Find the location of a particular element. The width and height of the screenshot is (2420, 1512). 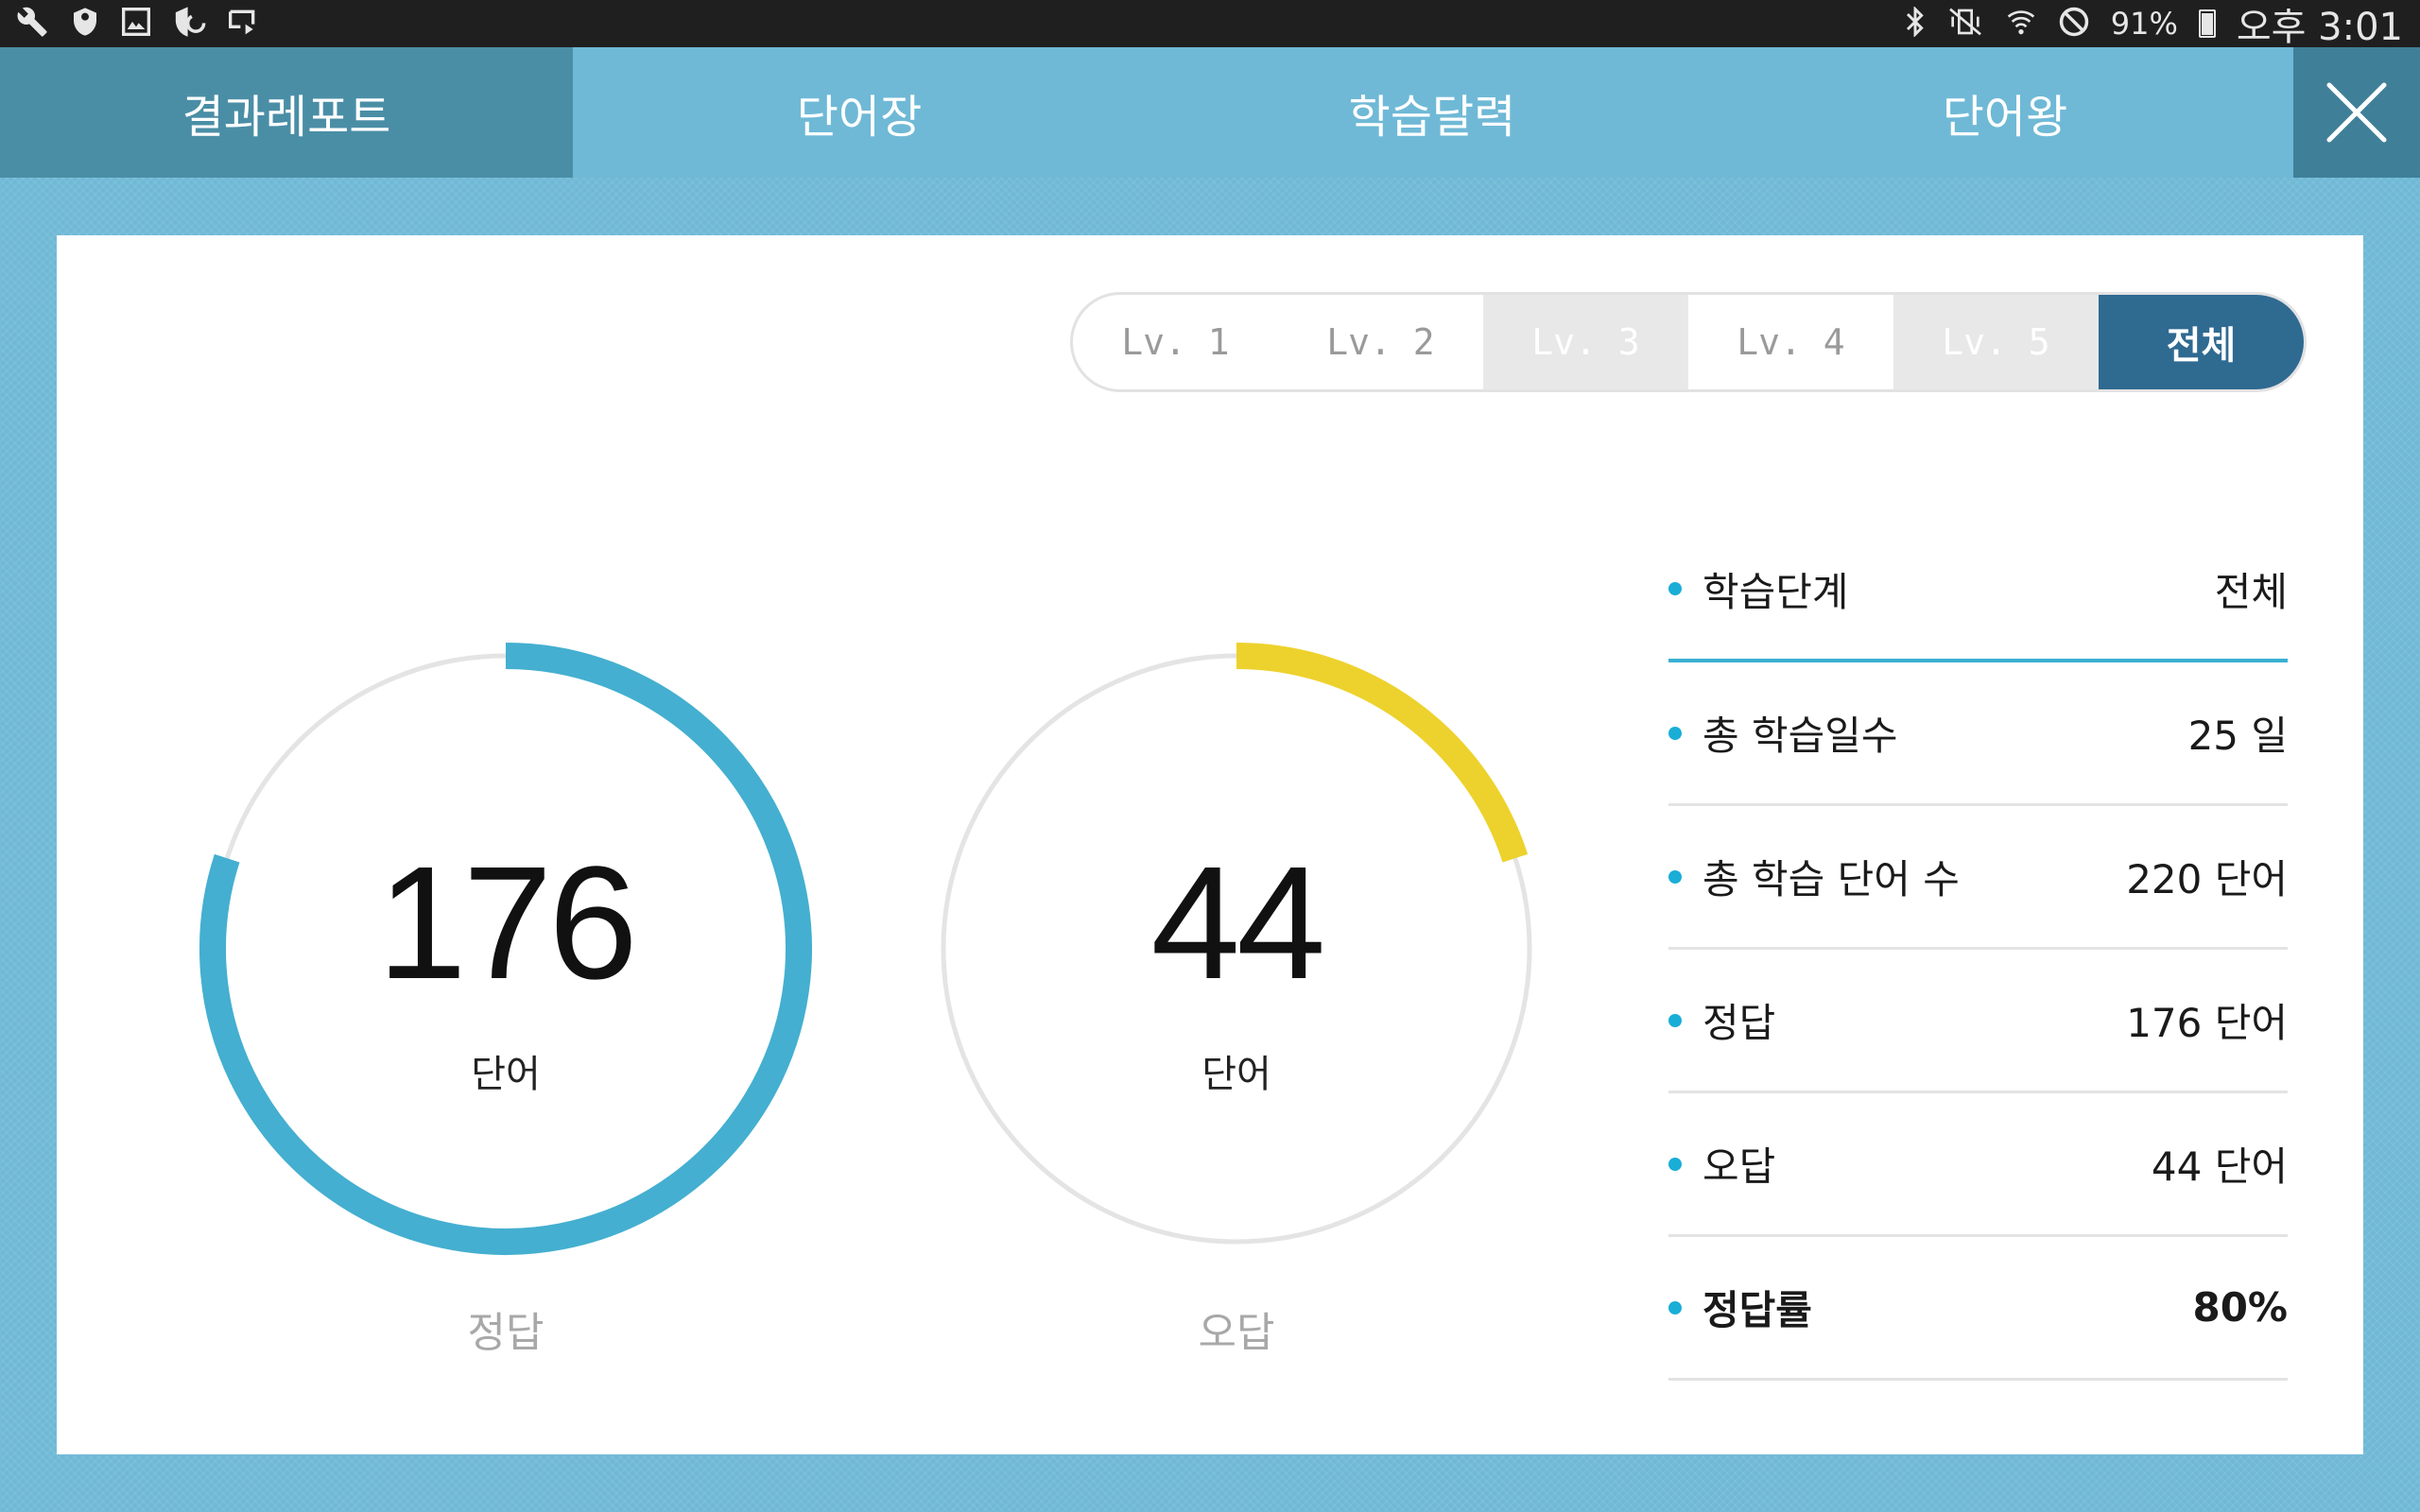

correct-unit: 단어 is located at coordinates (506, 1074).